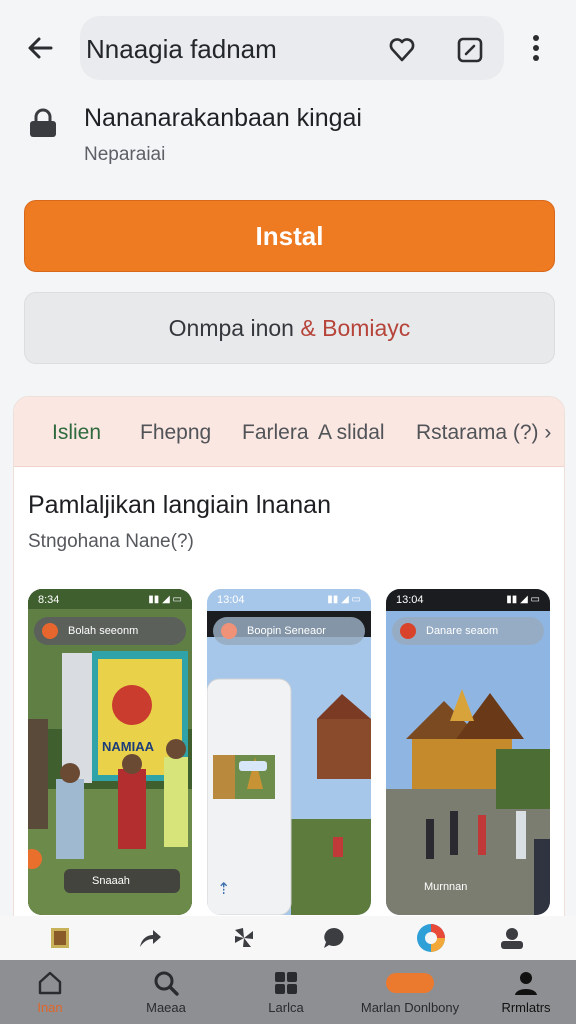 The height and width of the screenshot is (1024, 576). I want to click on status-bar: 8:34 ▮▮ ◢ ▭, so click(110, 600).